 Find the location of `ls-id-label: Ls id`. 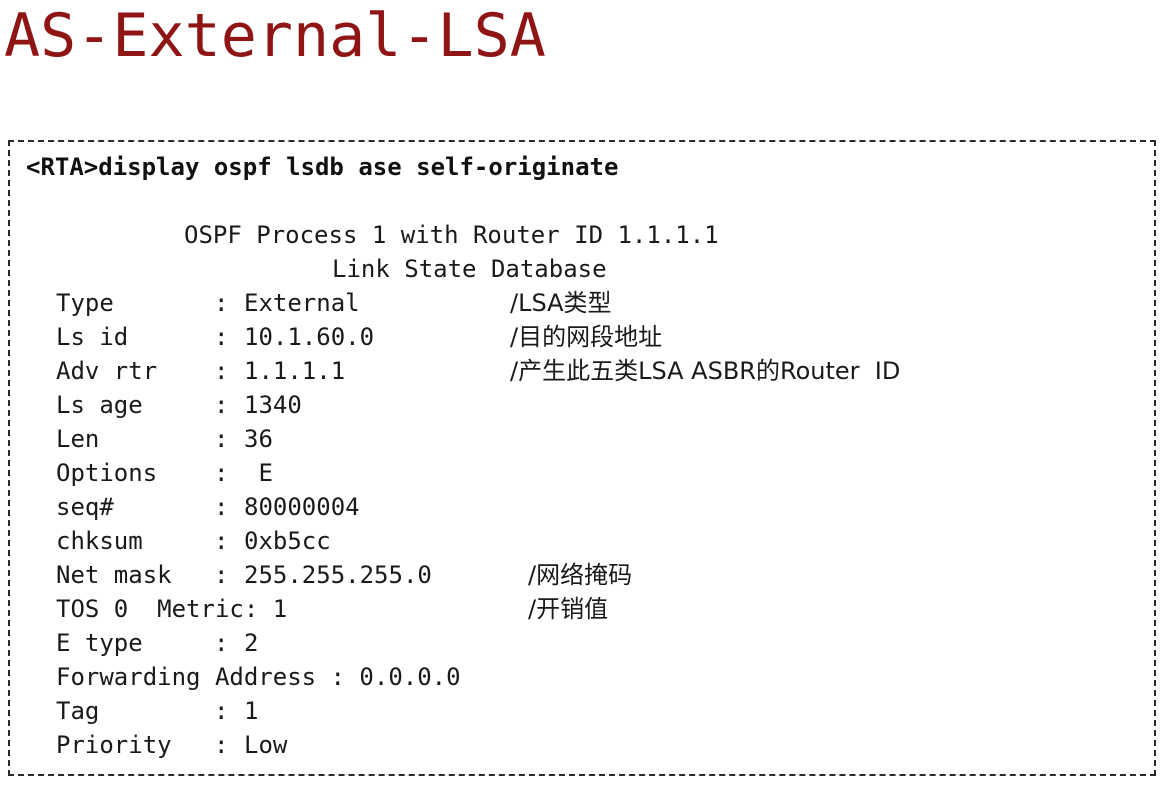

ls-id-label: Ls id is located at coordinates (92, 337).